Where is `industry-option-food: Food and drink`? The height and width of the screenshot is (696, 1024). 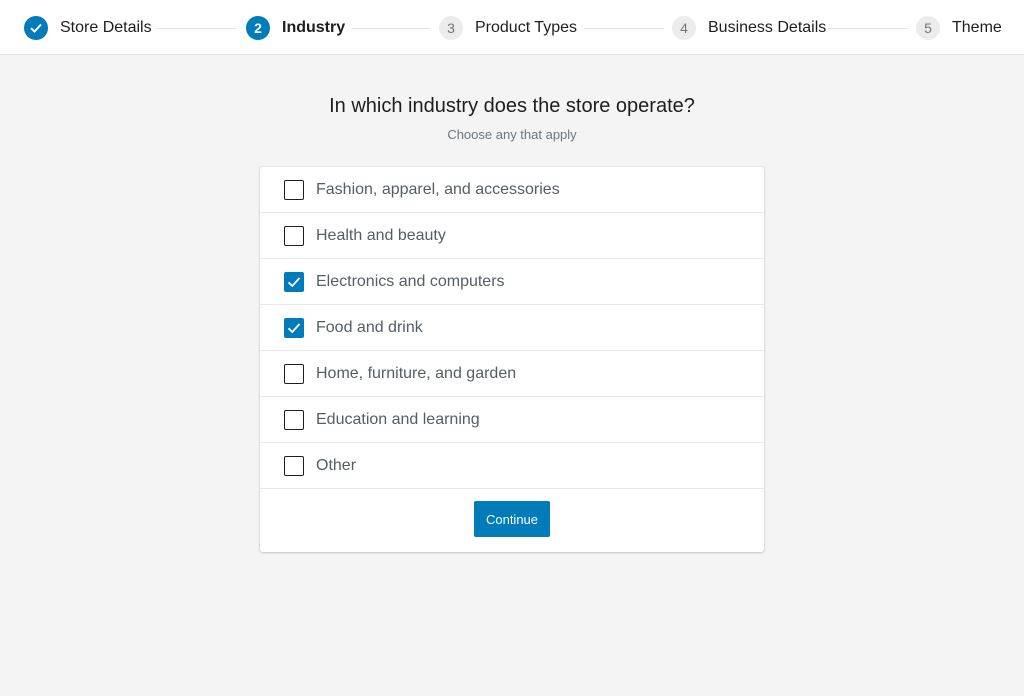
industry-option-food: Food and drink is located at coordinates (512, 328).